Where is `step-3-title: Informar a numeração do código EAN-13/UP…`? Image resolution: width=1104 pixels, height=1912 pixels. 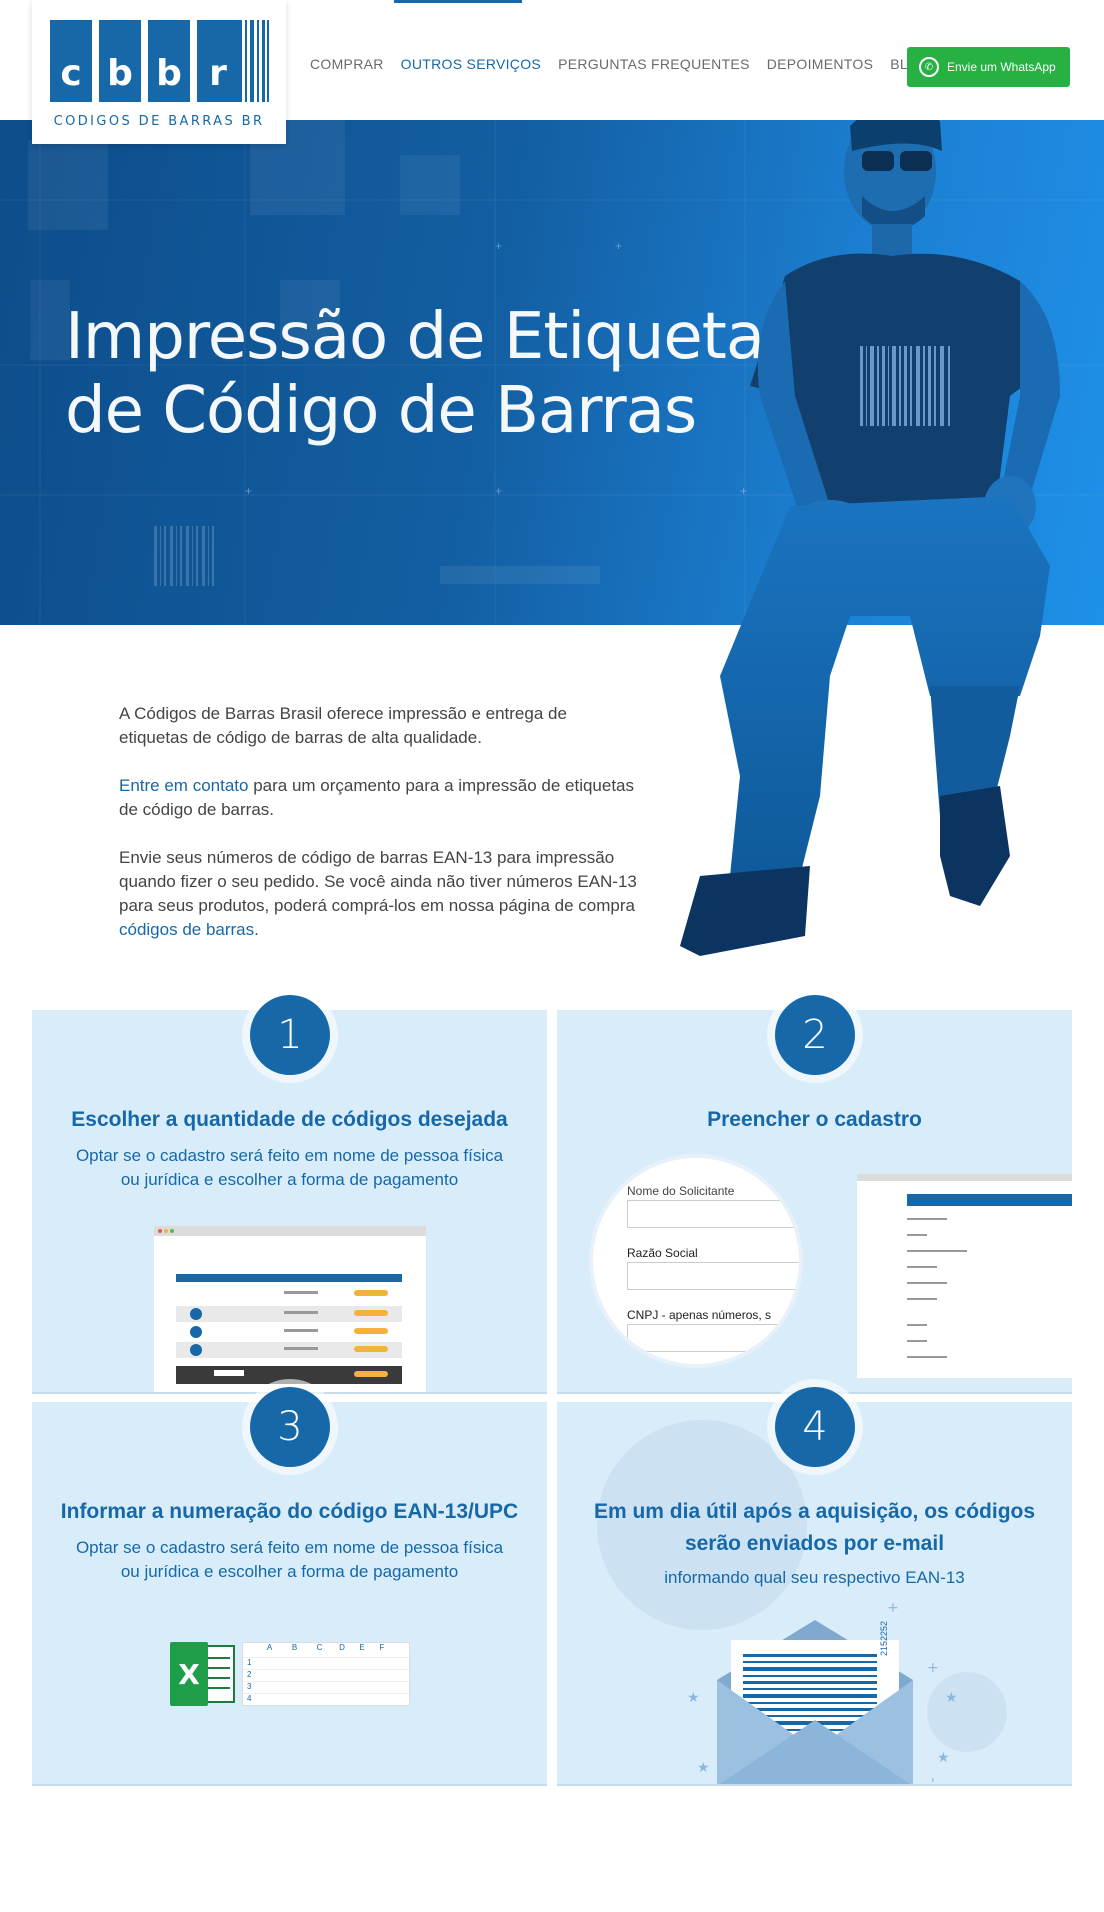
step-3-title: Informar a numeração do código EAN-13/UP… is located at coordinates (289, 1511).